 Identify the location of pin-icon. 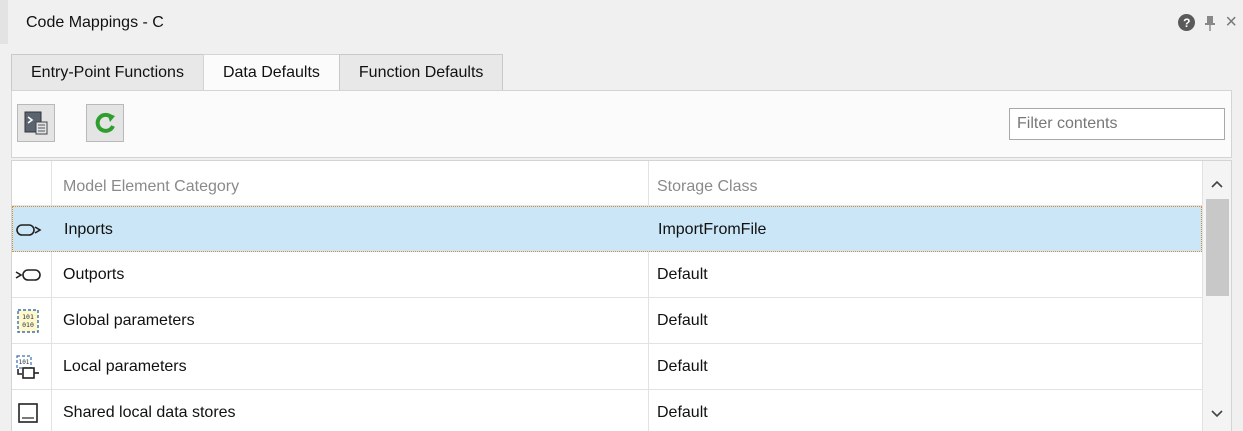
(1210, 23).